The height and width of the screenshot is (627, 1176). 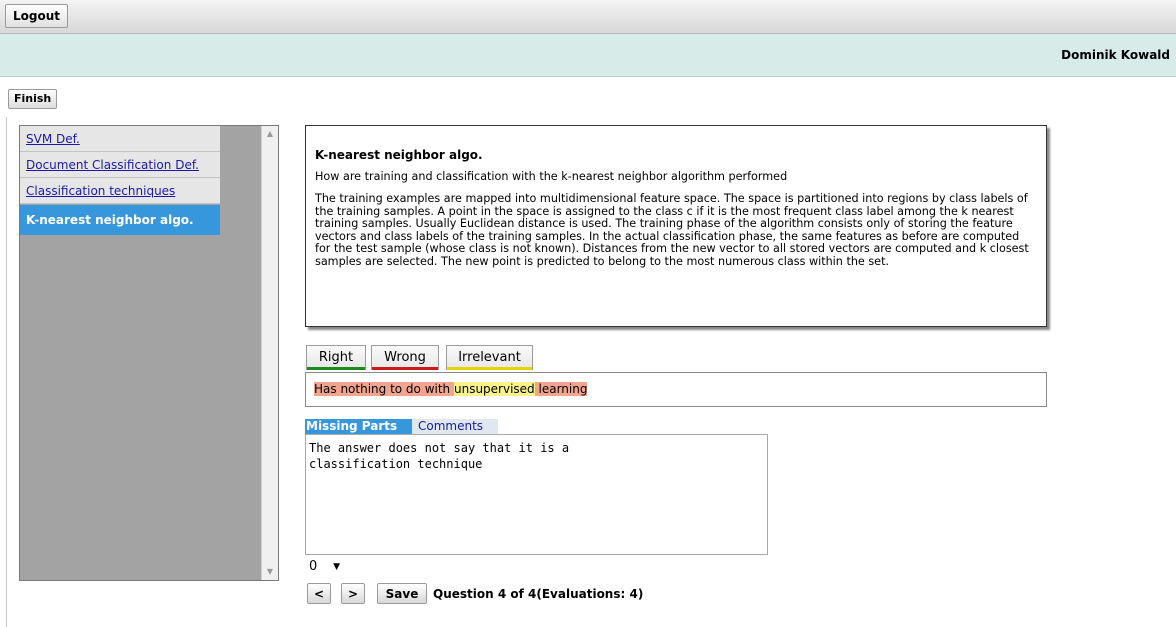 What do you see at coordinates (53, 139) in the screenshot?
I see `sidebar-item-label: SVM Def.` at bounding box center [53, 139].